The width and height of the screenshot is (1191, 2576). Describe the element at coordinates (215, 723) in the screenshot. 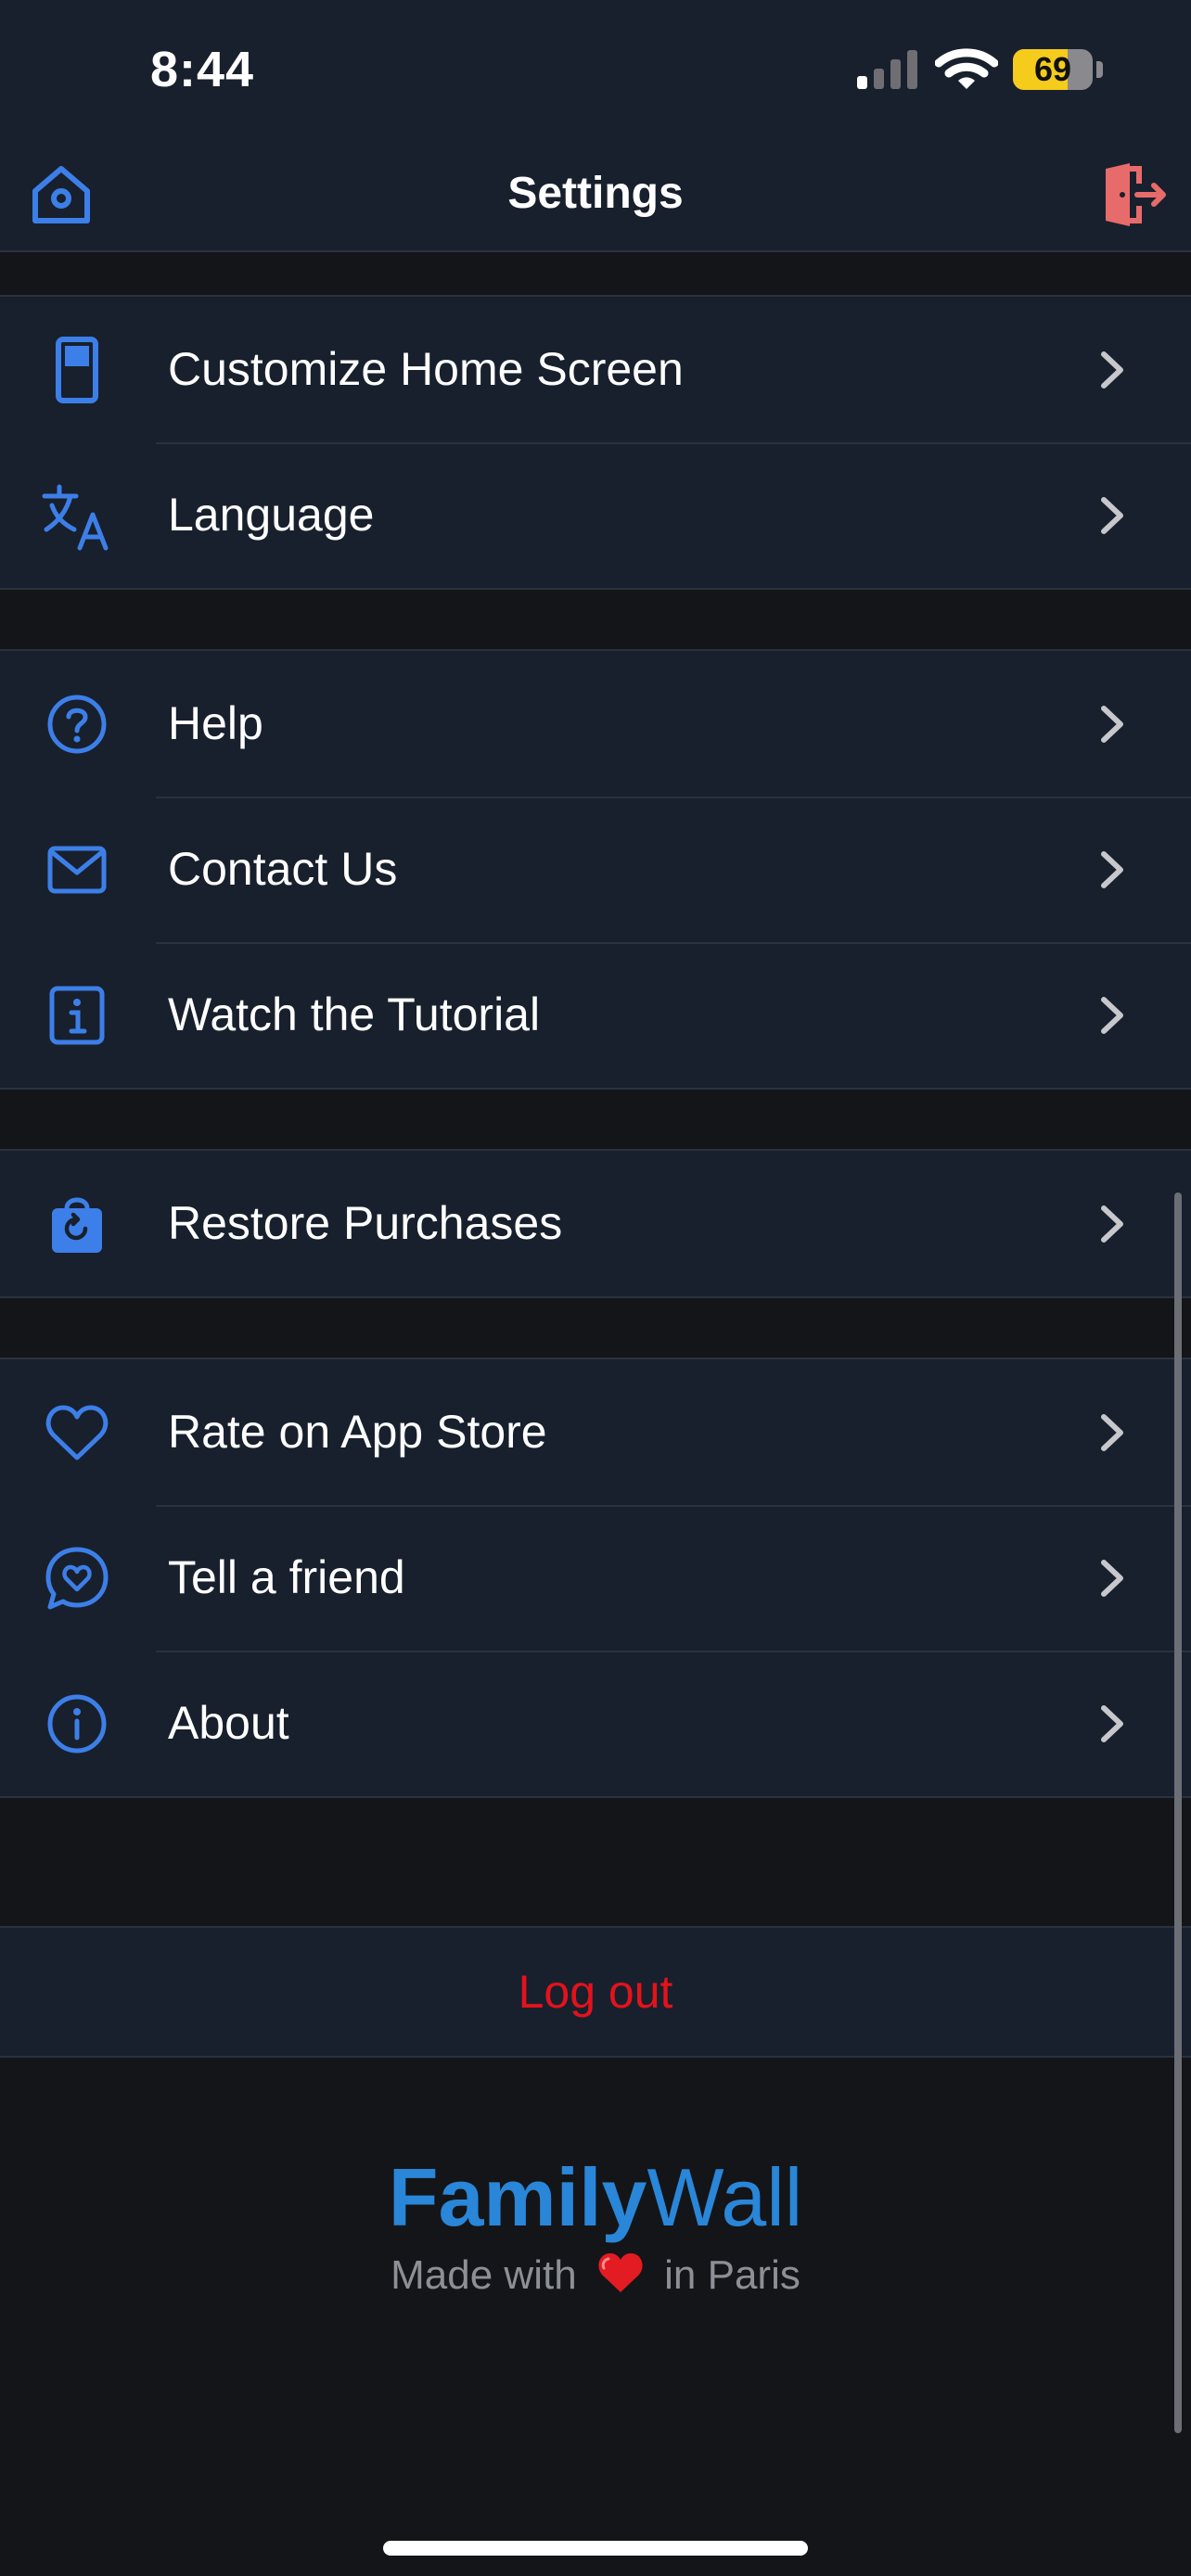

I see `row-label: Help` at that location.